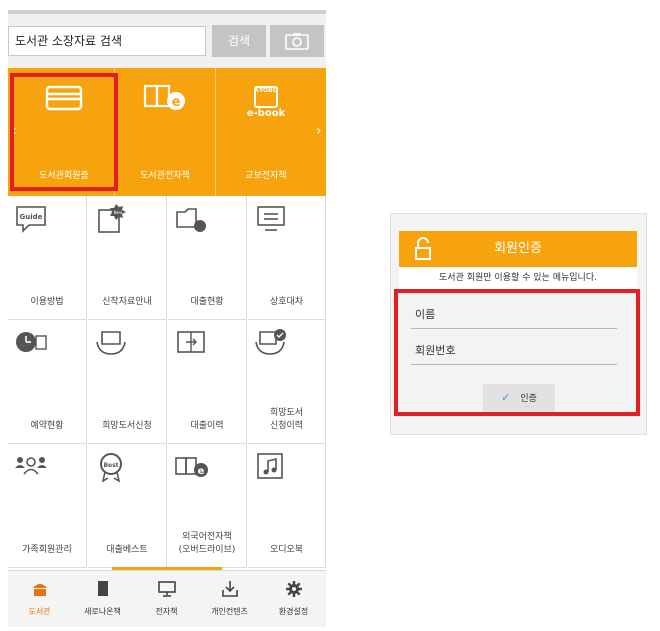 This screenshot has height=631, width=660. What do you see at coordinates (266, 176) in the screenshot?
I see `banner-item-label: 교보전자책` at bounding box center [266, 176].